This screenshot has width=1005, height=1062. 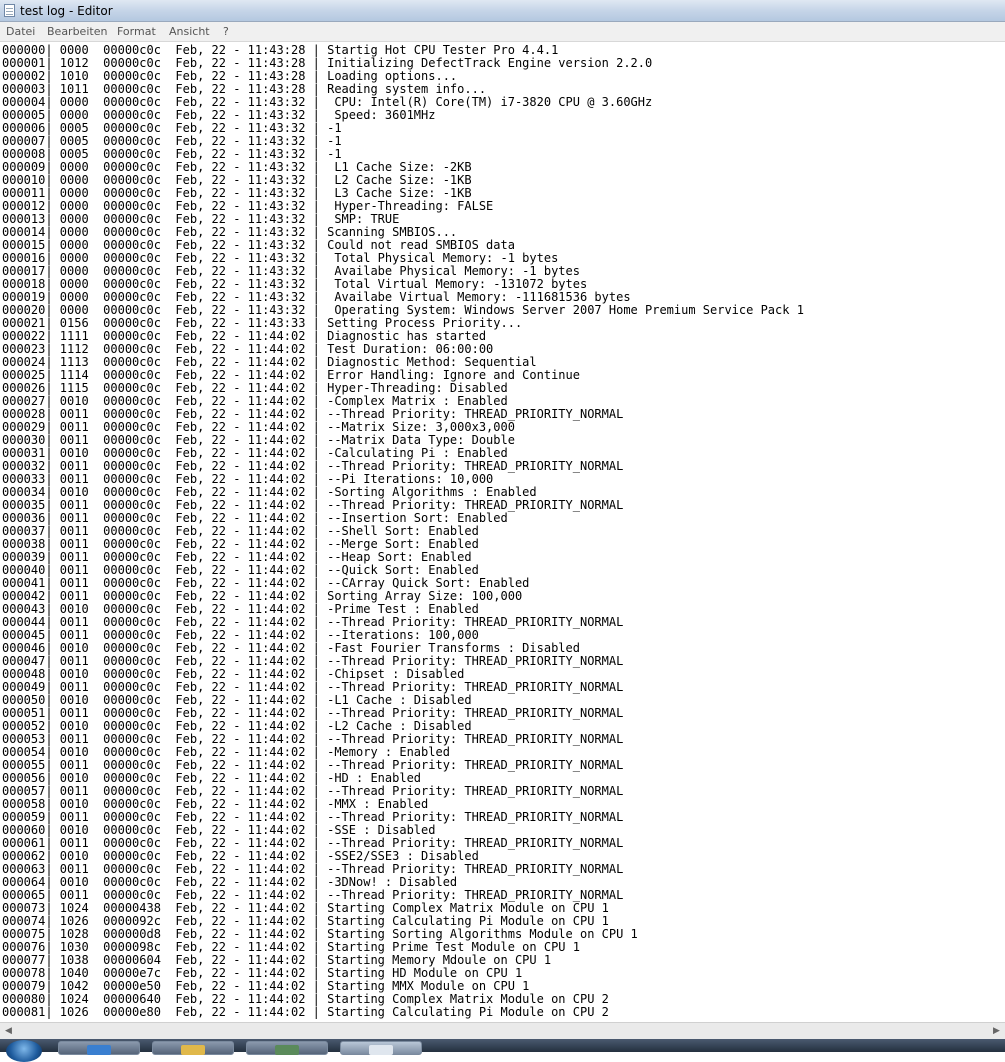 I want to click on menu-ansicht: Ansicht, so click(x=189, y=31).